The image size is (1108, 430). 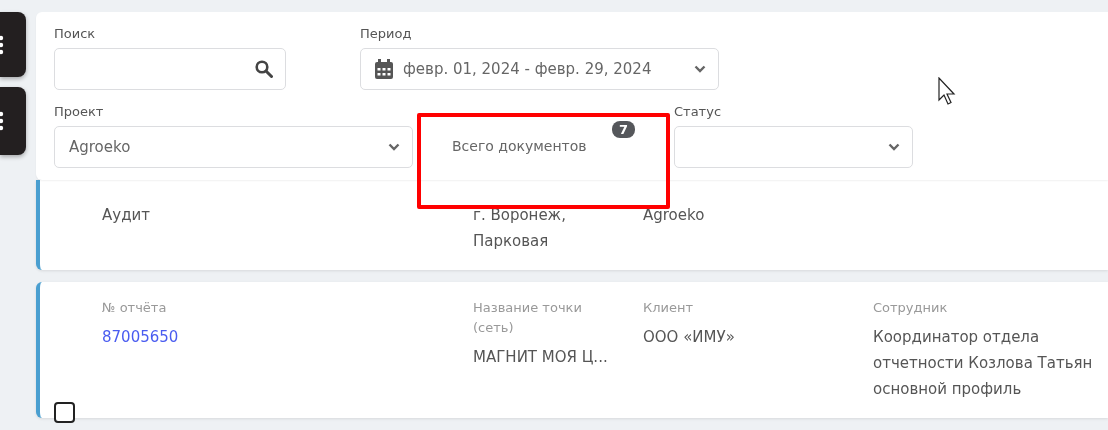 I want to click on field-label: Поиск, so click(x=75, y=33).